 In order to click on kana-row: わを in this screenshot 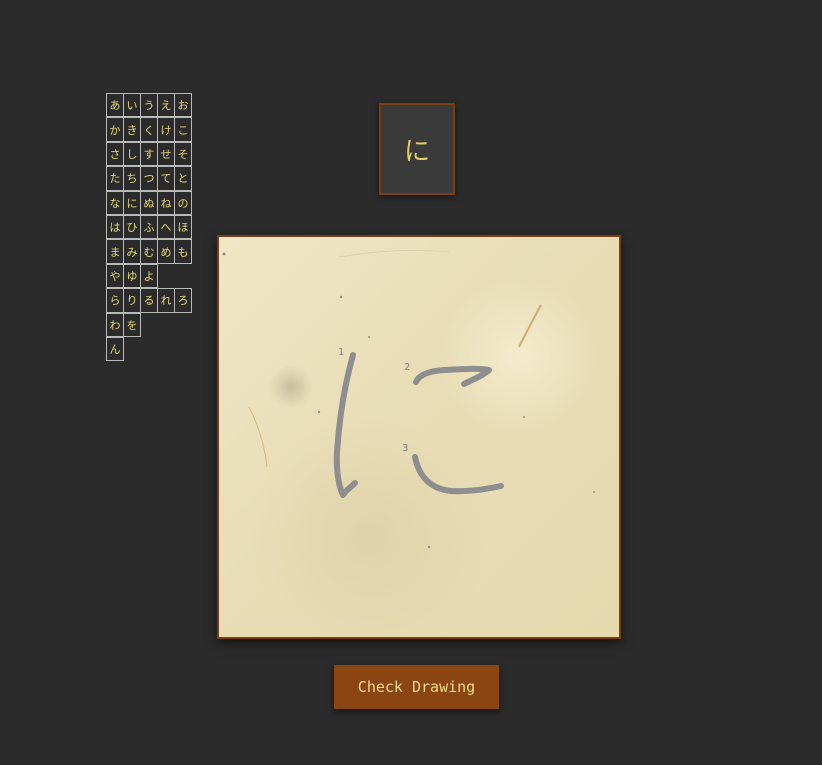, I will do `click(148, 324)`.